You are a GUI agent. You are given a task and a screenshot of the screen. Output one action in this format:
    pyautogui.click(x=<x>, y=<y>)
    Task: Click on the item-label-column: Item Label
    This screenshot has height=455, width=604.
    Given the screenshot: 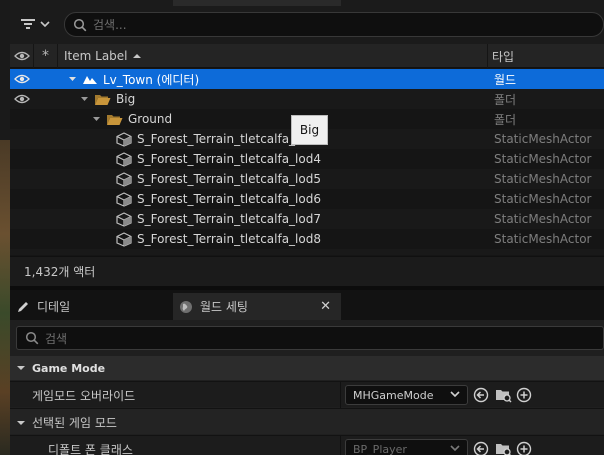 What is the action you would take?
    pyautogui.click(x=273, y=56)
    